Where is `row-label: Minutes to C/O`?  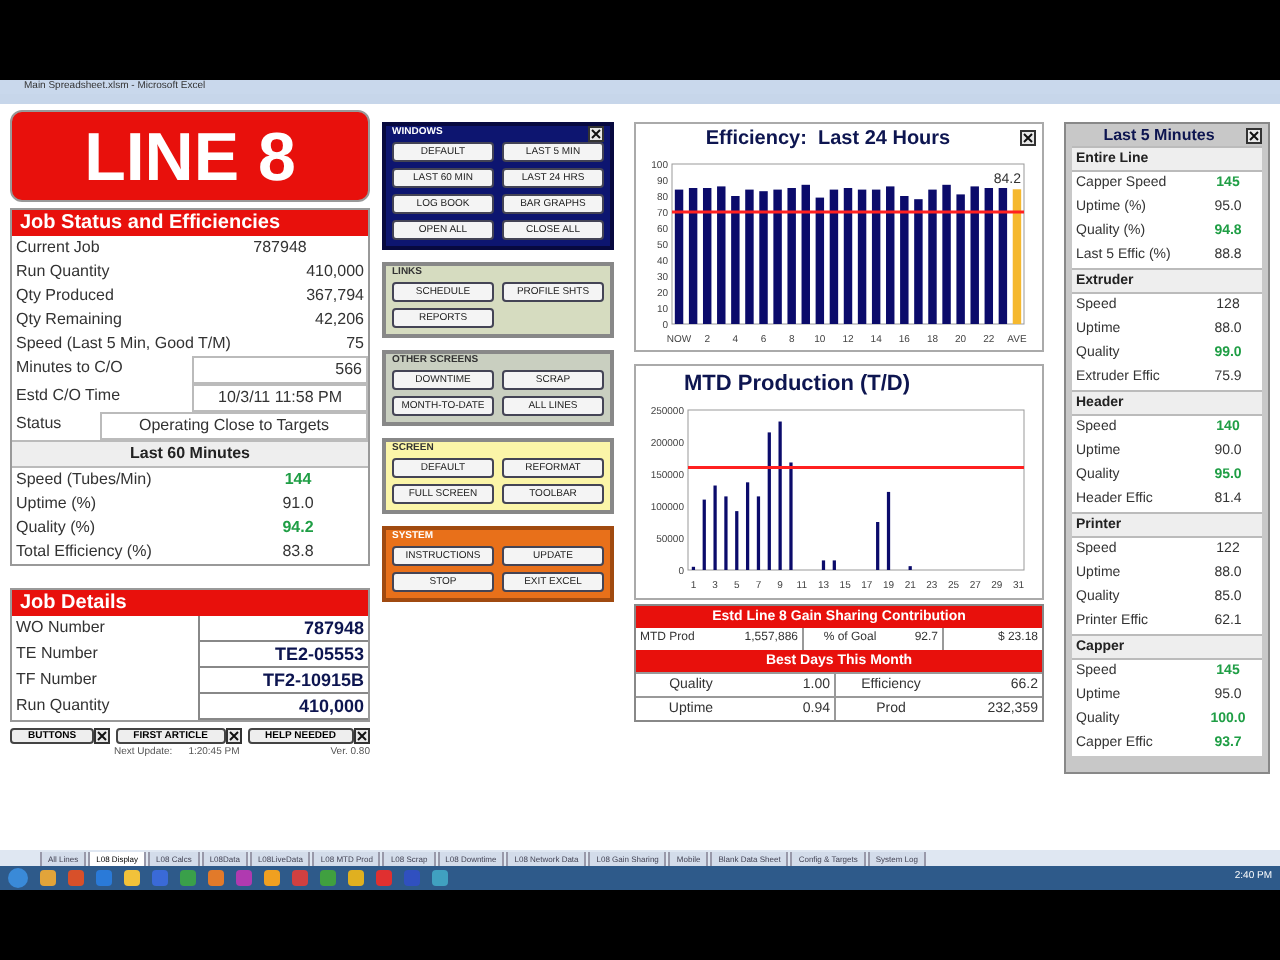 row-label: Minutes to C/O is located at coordinates (69, 368).